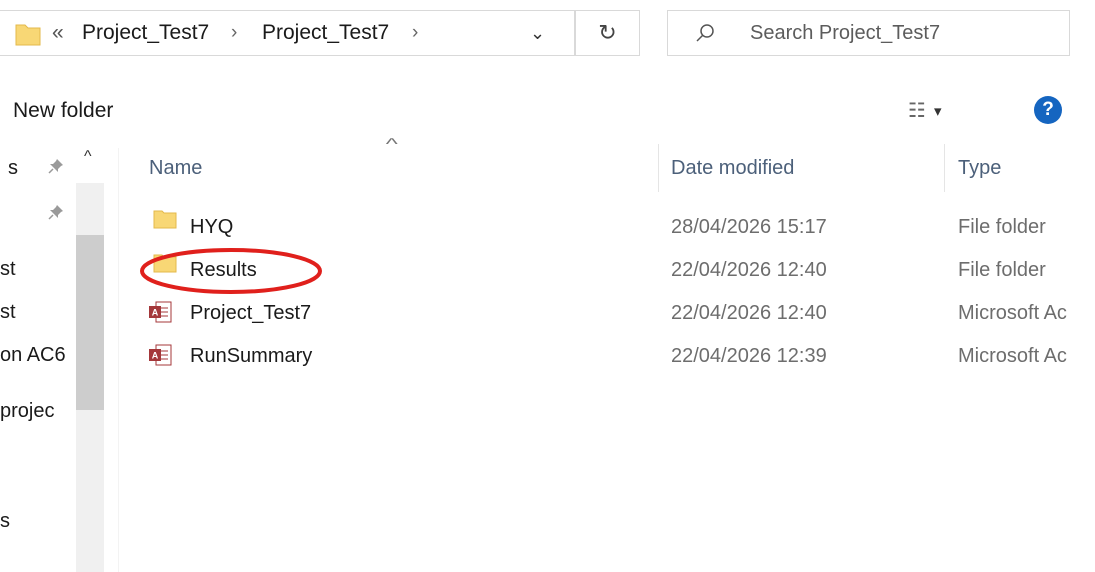  I want to click on view-dropdown-icon: ▾, so click(938, 111).